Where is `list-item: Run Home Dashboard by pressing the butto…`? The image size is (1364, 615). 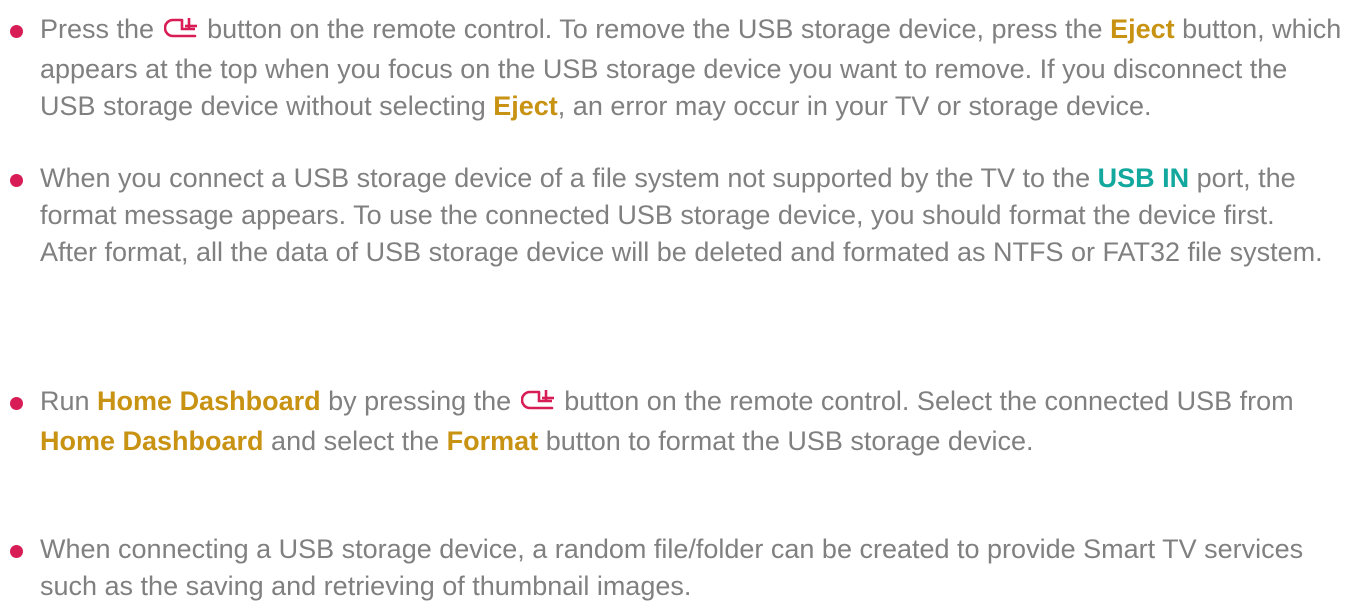 list-item: Run Home Dashboard by pressing the butto… is located at coordinates (682, 421).